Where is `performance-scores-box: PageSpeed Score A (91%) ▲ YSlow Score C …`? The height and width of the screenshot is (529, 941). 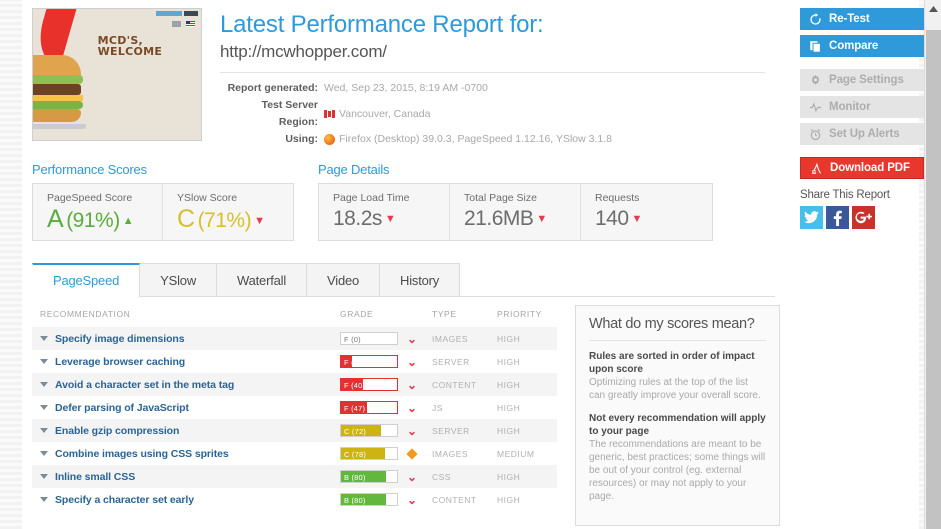 performance-scores-box: PageSpeed Score A (91%) ▲ YSlow Score C … is located at coordinates (163, 212).